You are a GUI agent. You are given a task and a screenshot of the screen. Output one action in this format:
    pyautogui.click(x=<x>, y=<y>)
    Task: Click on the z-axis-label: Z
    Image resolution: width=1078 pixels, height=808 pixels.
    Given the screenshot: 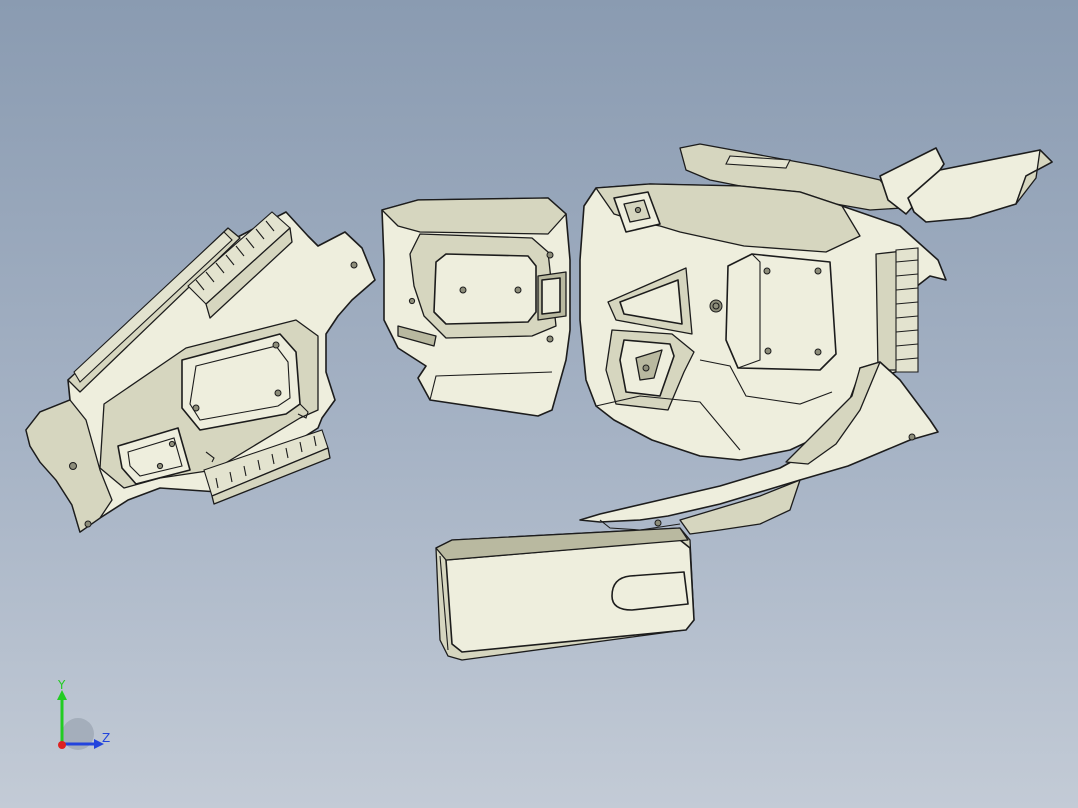 What is the action you would take?
    pyautogui.click(x=106, y=738)
    